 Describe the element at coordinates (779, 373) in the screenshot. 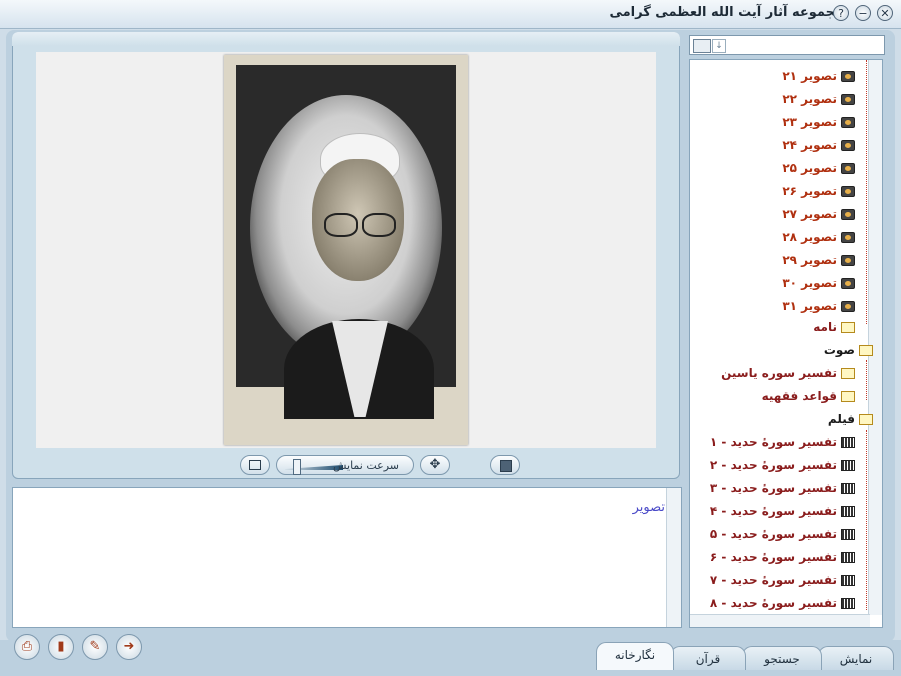

I see `tree-item-label: تفسیر سوره یاسین` at that location.